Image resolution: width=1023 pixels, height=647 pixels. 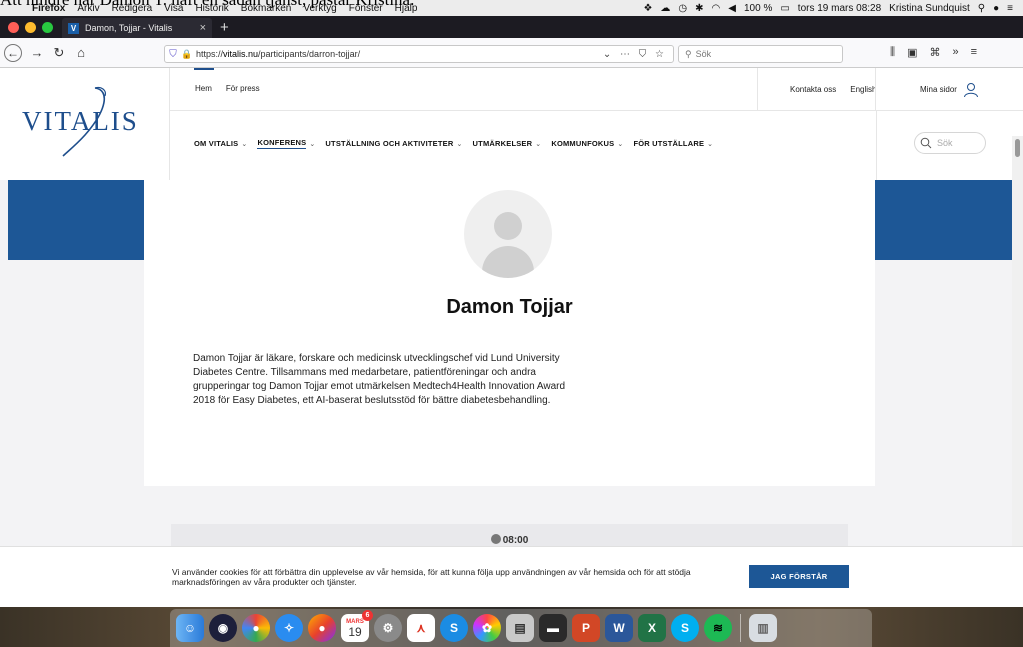 What do you see at coordinates (509, 307) in the screenshot?
I see `participant-name: Damon Tojjar` at bounding box center [509, 307].